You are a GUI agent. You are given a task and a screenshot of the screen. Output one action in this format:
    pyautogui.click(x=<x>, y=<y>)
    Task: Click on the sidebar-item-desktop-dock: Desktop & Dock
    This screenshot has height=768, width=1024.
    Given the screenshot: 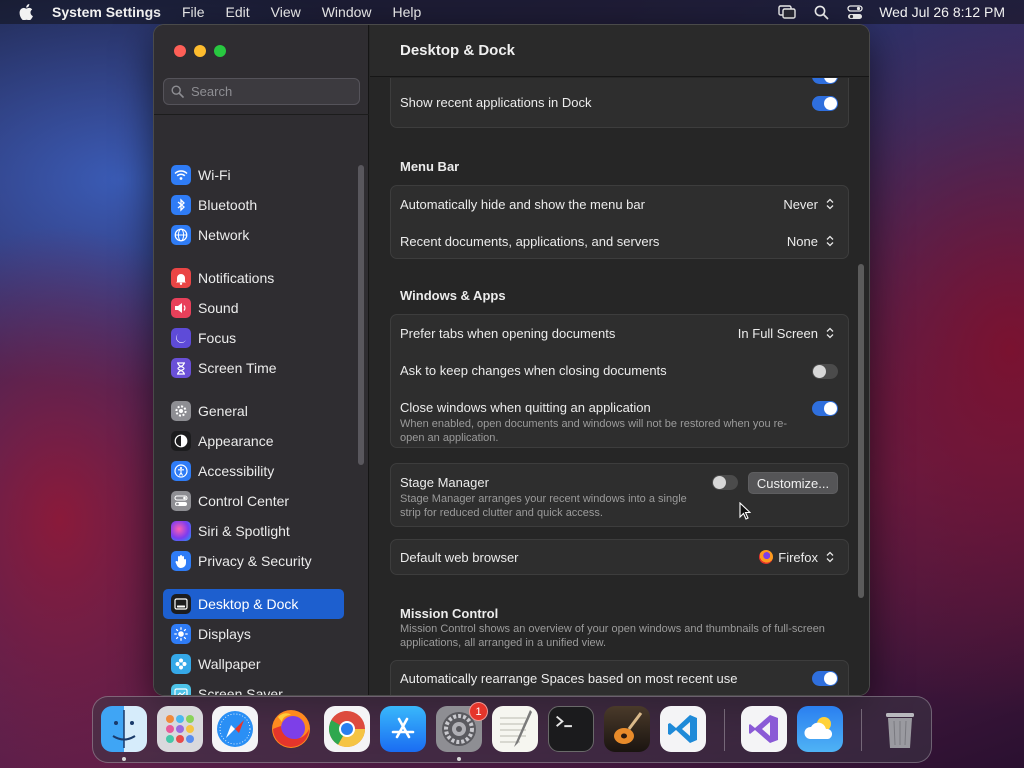 What is the action you would take?
    pyautogui.click(x=253, y=604)
    